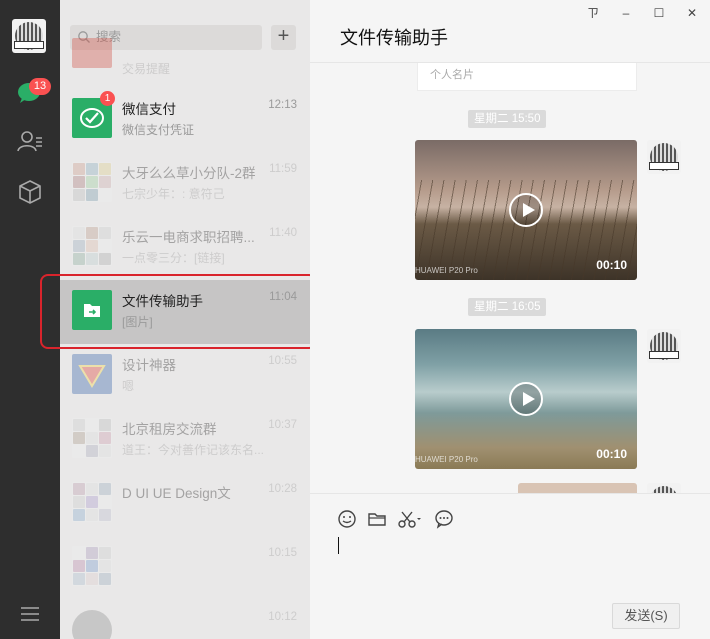 The image size is (710, 639). Describe the element at coordinates (185, 376) in the screenshot. I see `chat-item-design-tools: 设计神器 10:55 嗯` at that location.